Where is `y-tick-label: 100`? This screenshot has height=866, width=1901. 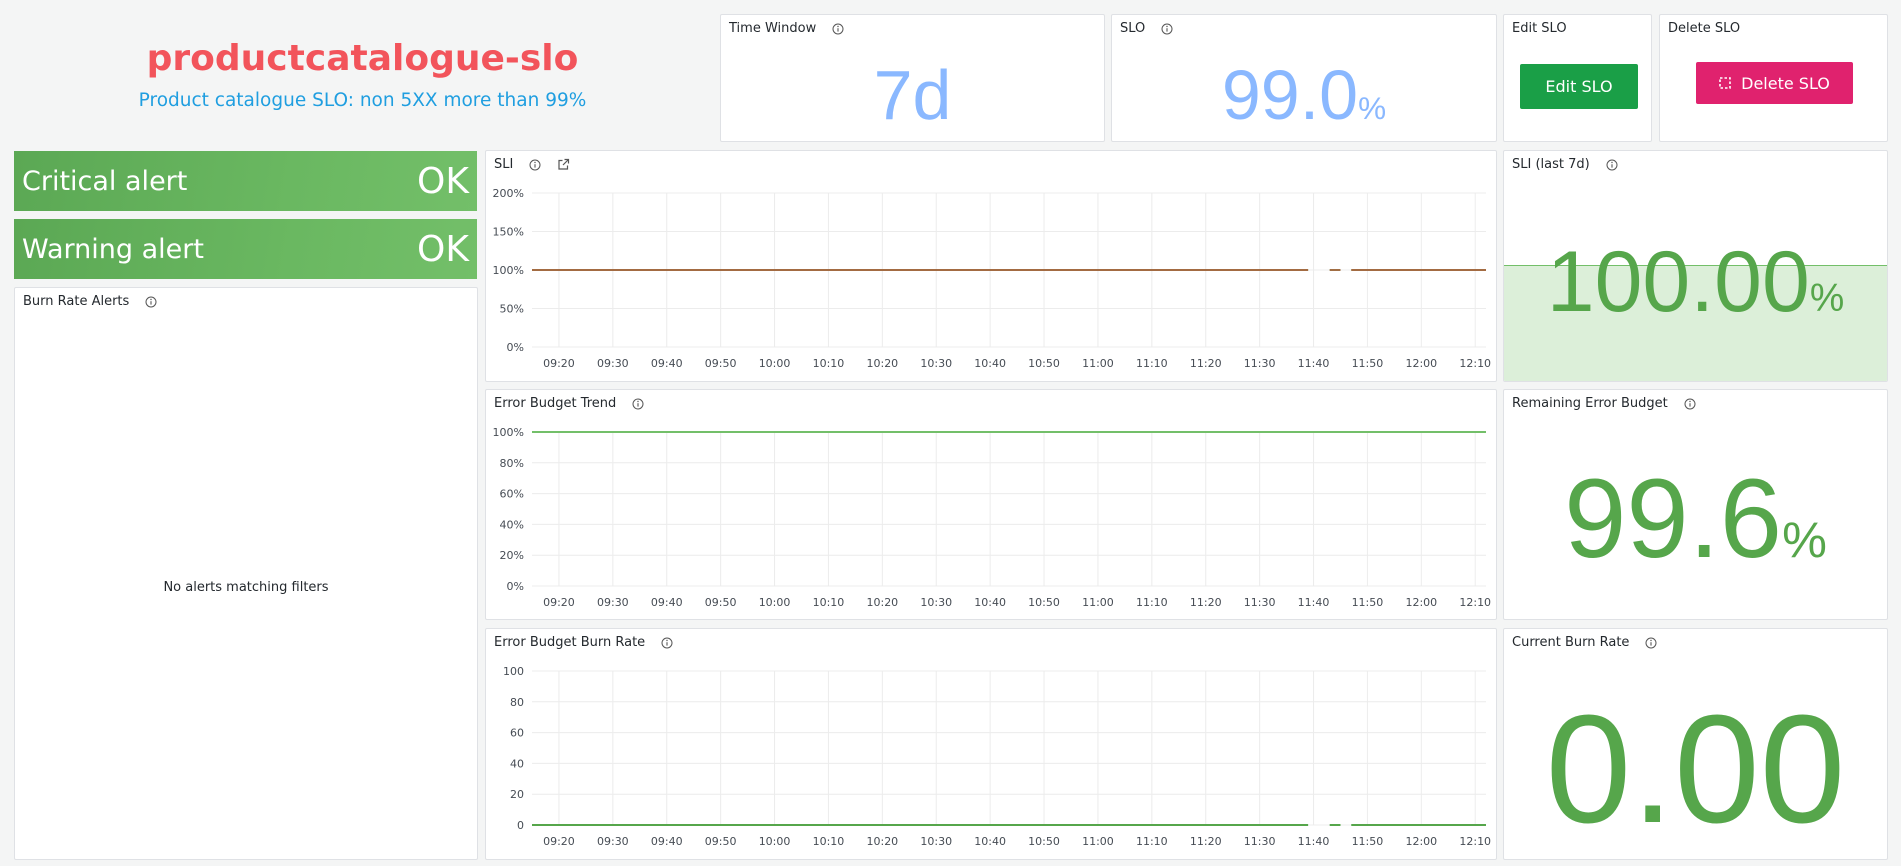 y-tick-label: 100 is located at coordinates (513, 671).